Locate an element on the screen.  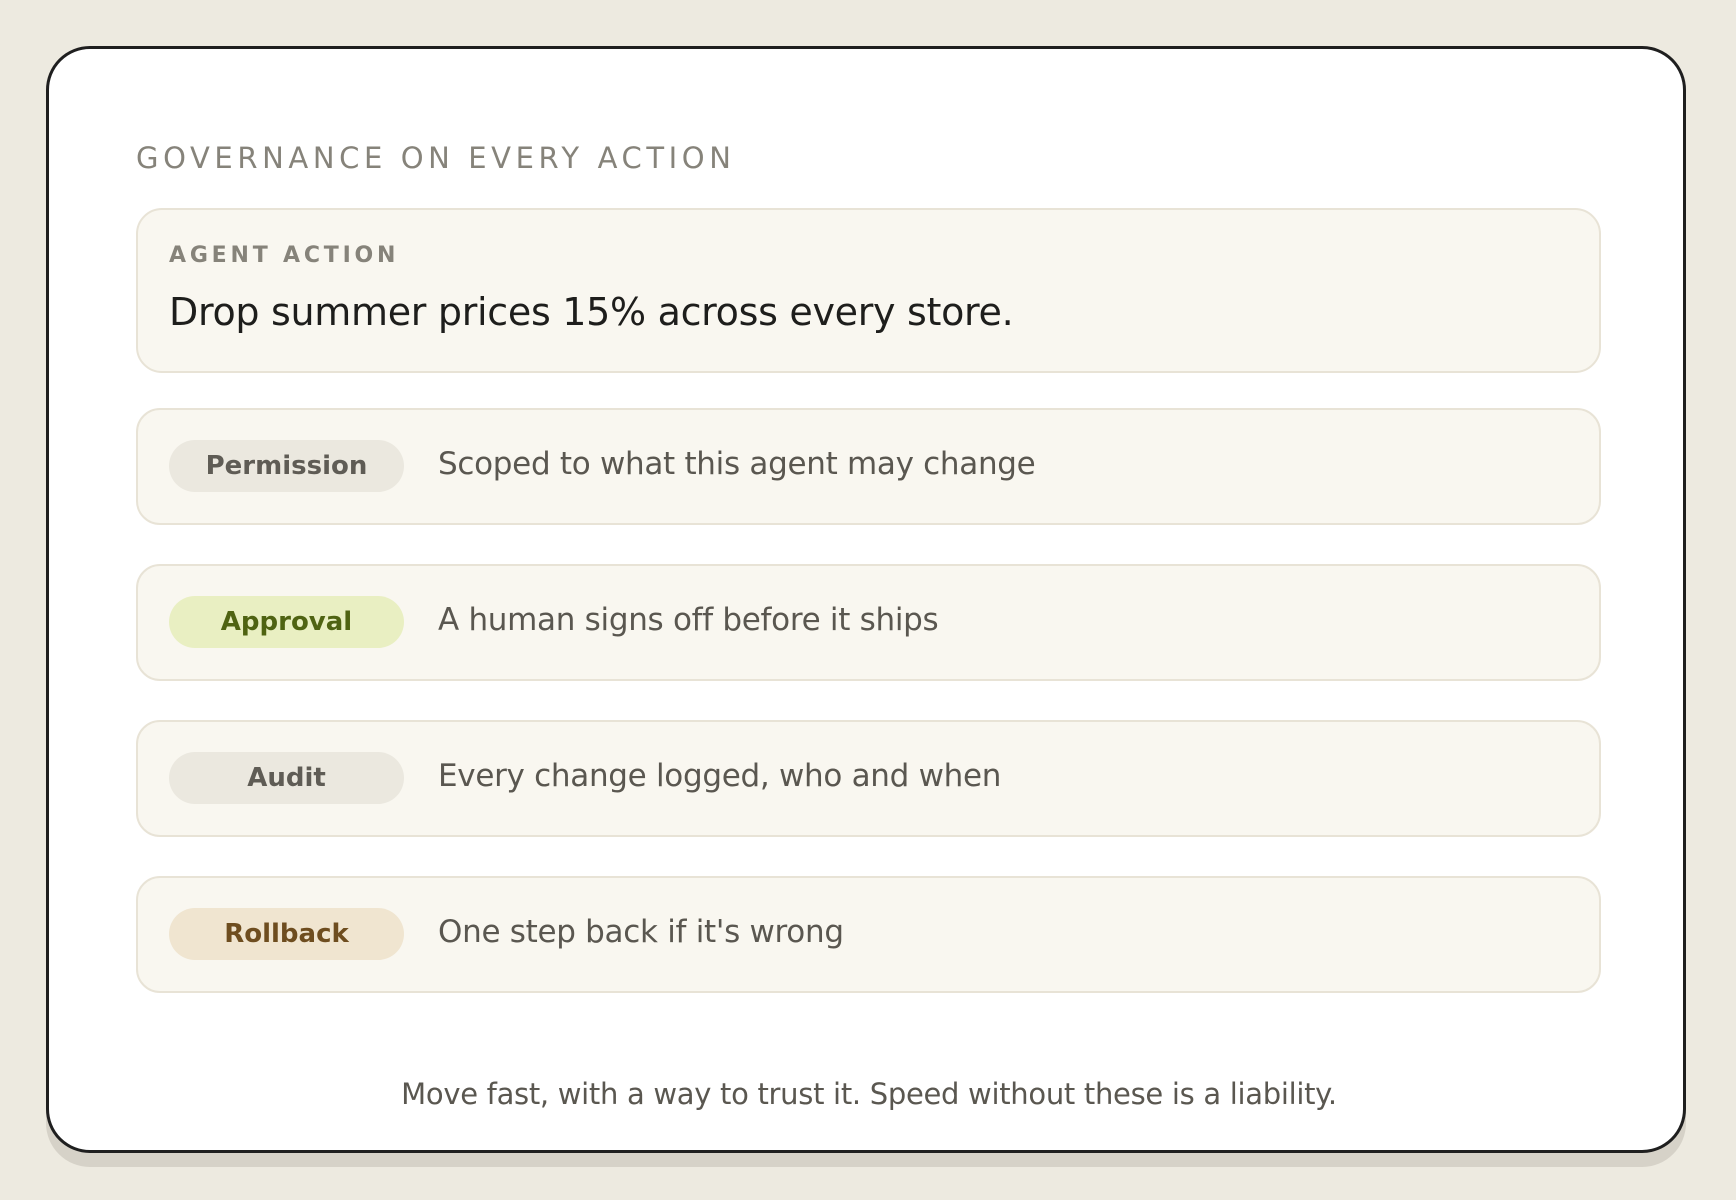
rollback-description: One step back if it's wrong is located at coordinates (641, 932).